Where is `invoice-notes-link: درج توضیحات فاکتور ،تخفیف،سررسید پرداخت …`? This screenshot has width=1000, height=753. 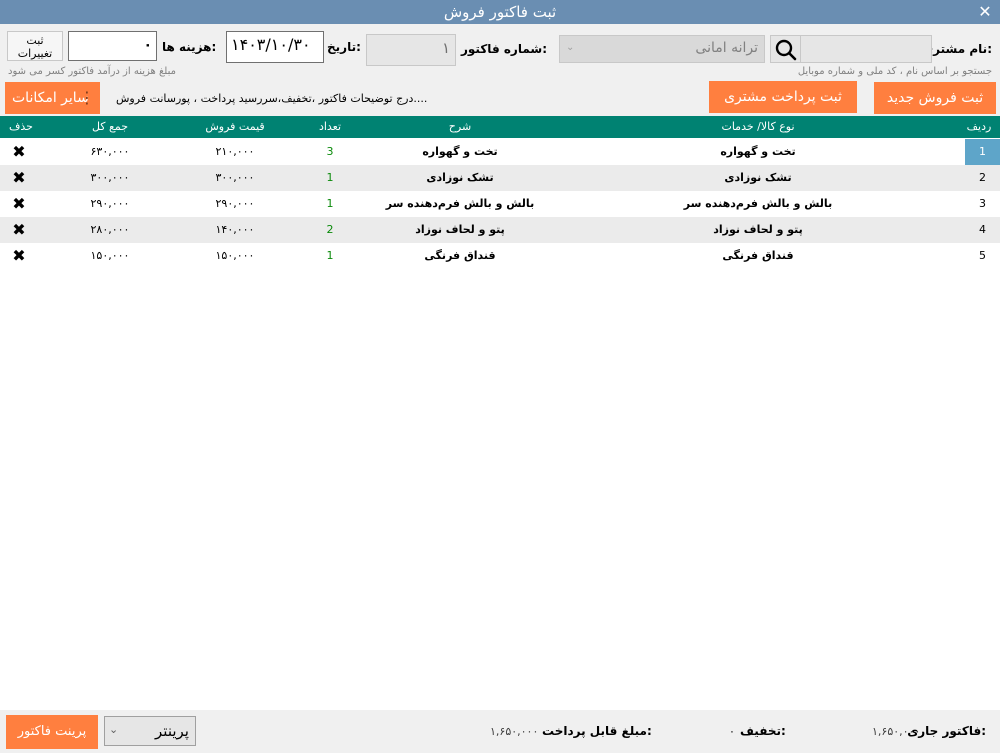 invoice-notes-link: درج توضیحات فاکتور ،تخفیف،سررسید پرداخت … is located at coordinates (271, 98).